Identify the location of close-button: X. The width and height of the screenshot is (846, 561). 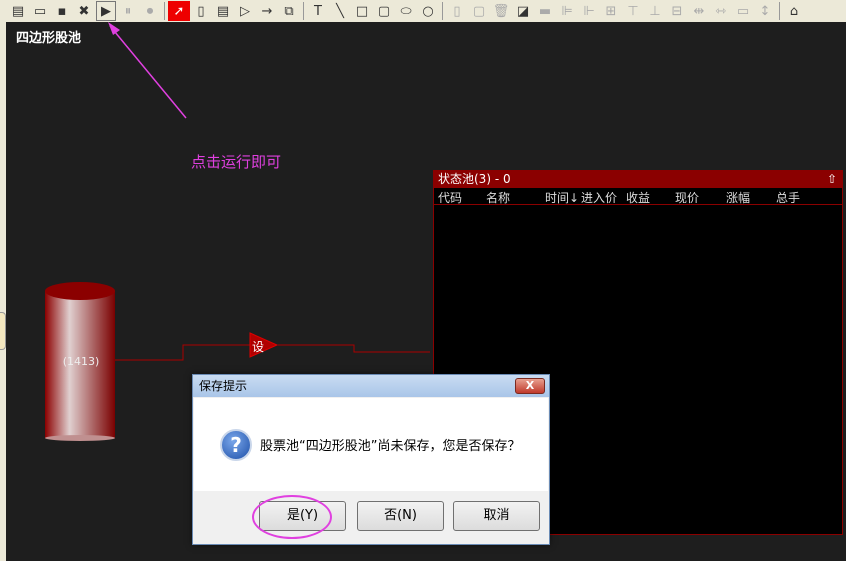
(530, 386).